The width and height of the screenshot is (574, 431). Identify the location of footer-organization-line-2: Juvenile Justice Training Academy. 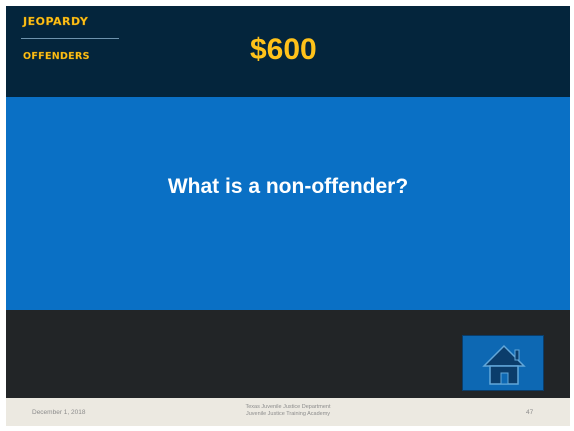
(288, 414).